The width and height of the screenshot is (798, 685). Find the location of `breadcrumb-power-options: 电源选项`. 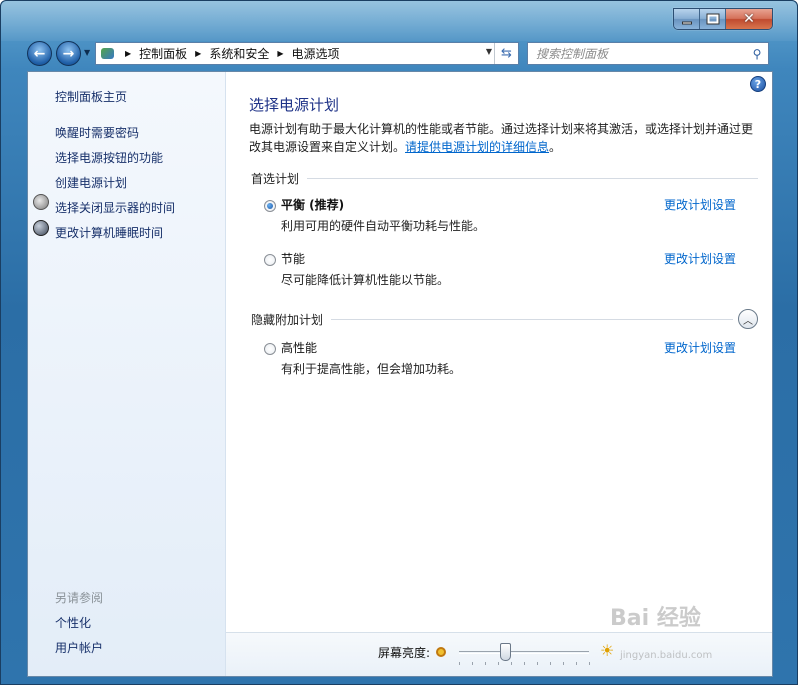

breadcrumb-power-options: 电源选项 is located at coordinates (316, 53).